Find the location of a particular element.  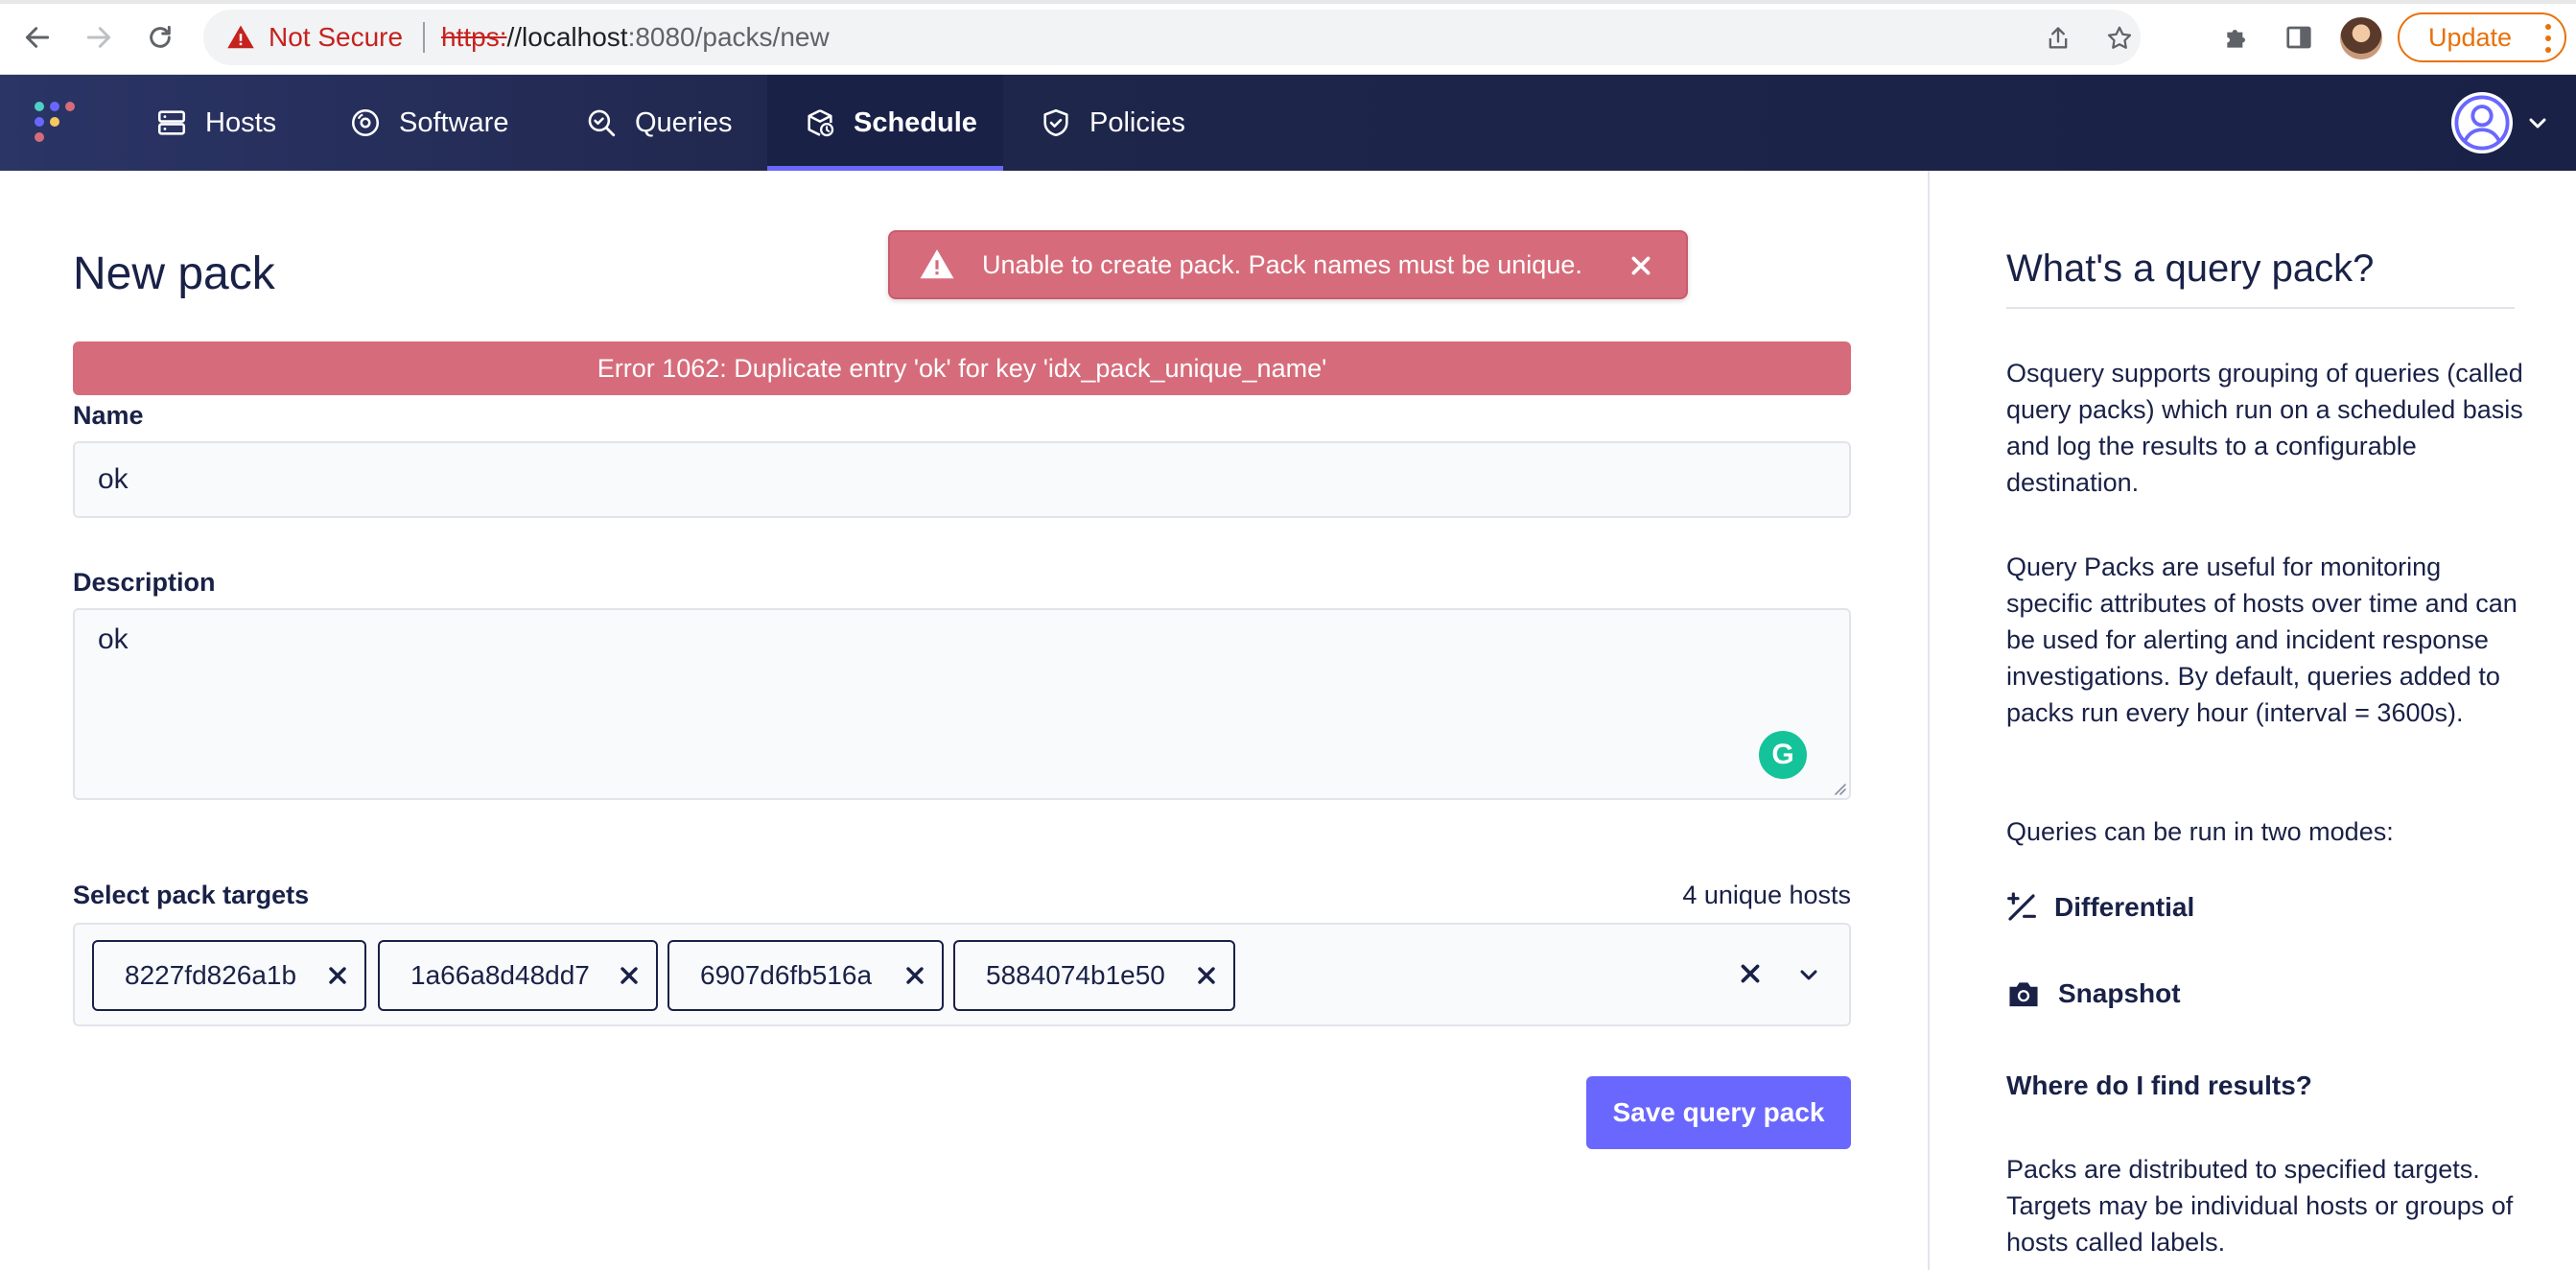

mode-snapshot: Snapshot is located at coordinates (2093, 993).